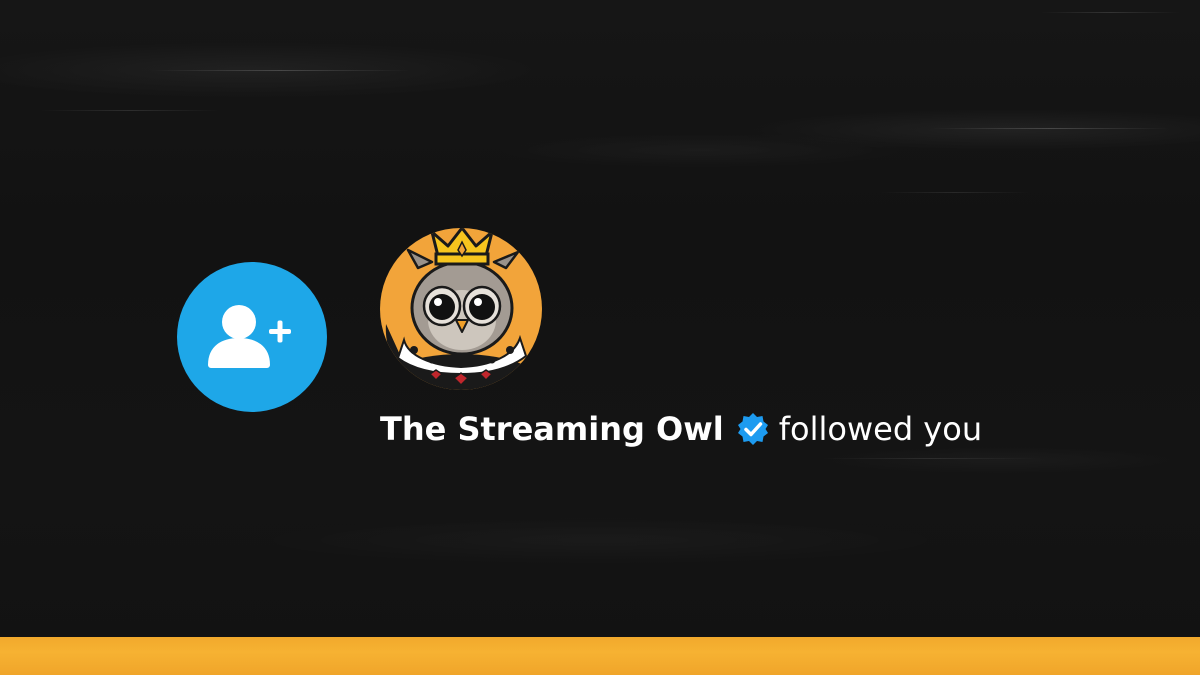 This screenshot has width=1200, height=675. I want to click on follow-badge, so click(252, 337).